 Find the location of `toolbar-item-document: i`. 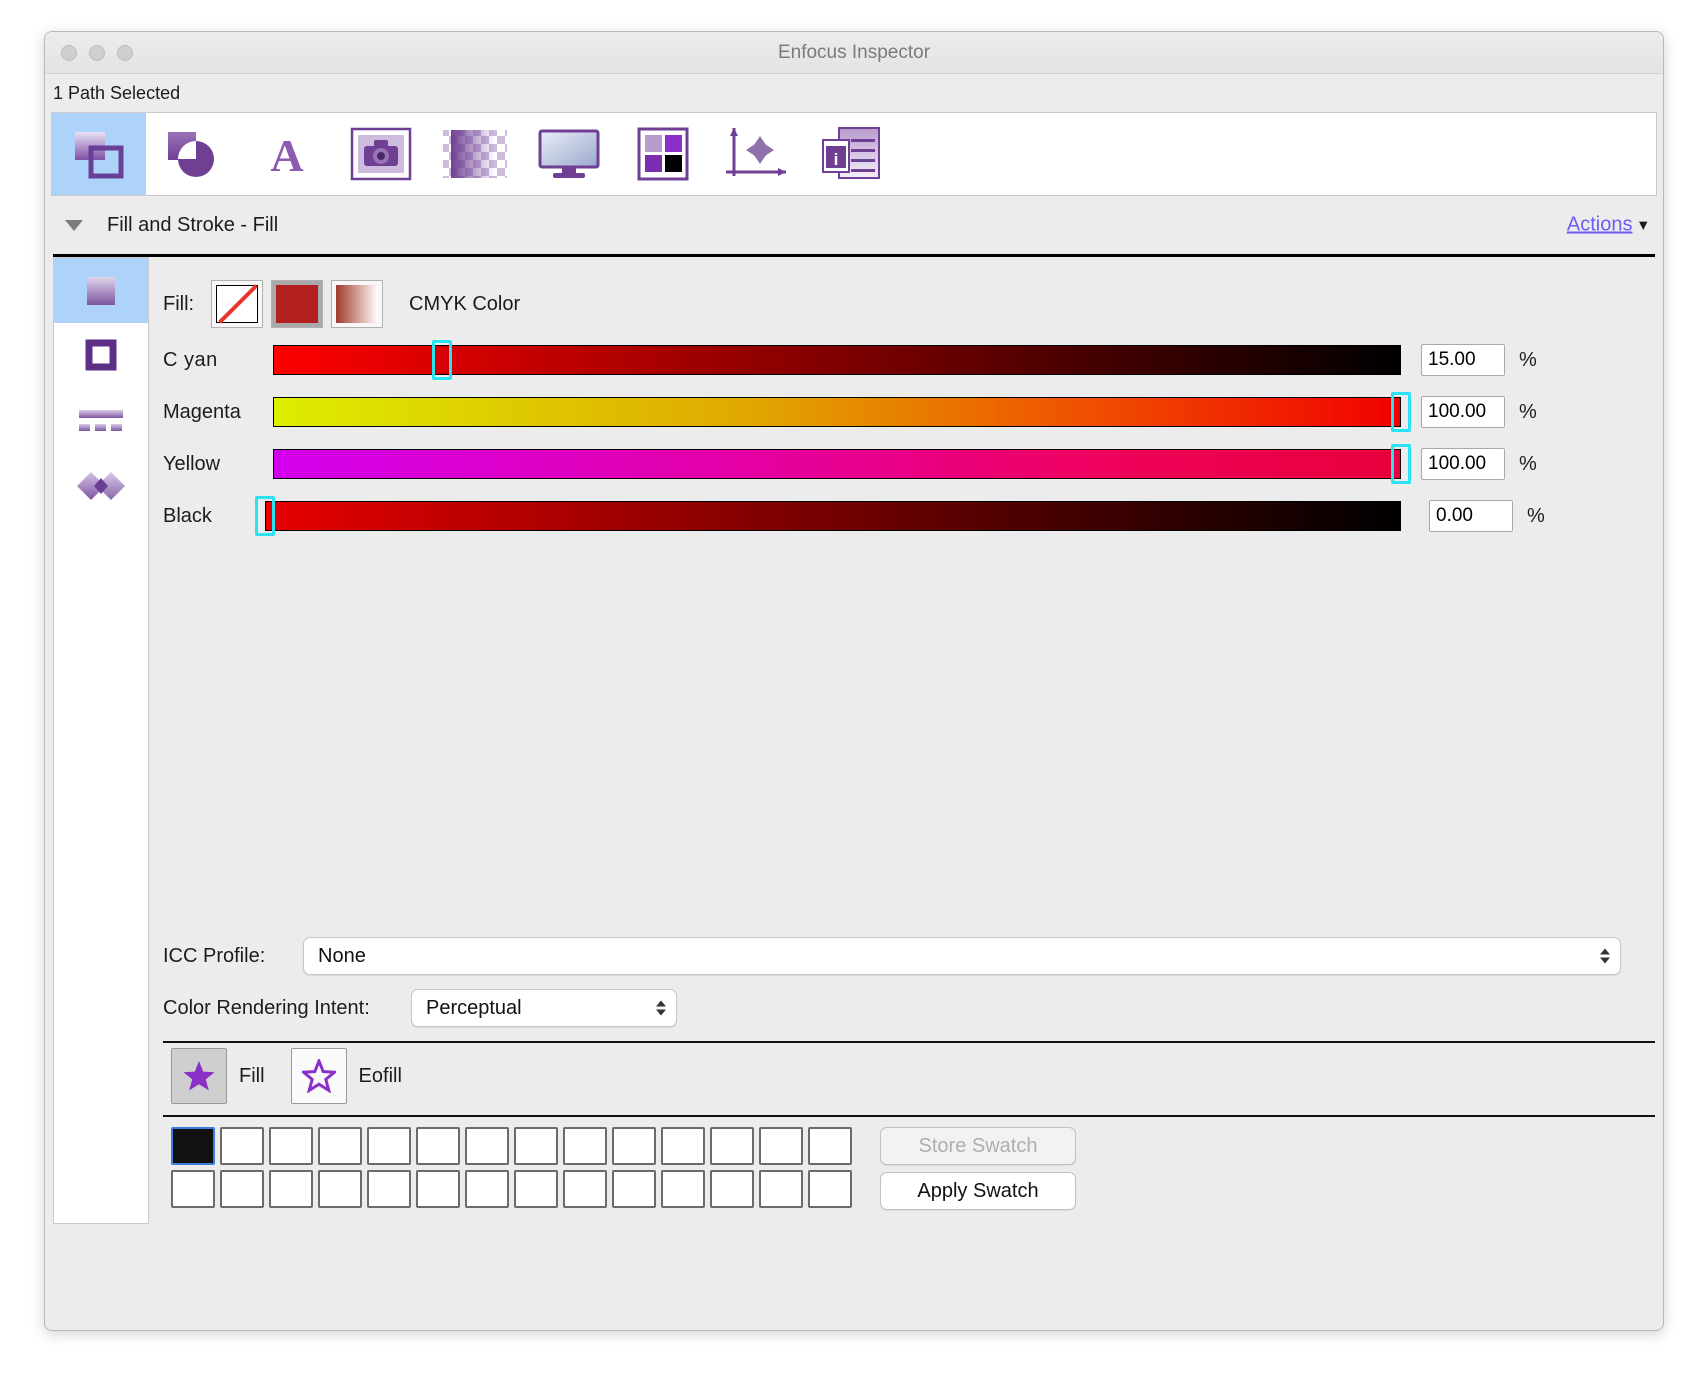

toolbar-item-document: i is located at coordinates (851, 154).